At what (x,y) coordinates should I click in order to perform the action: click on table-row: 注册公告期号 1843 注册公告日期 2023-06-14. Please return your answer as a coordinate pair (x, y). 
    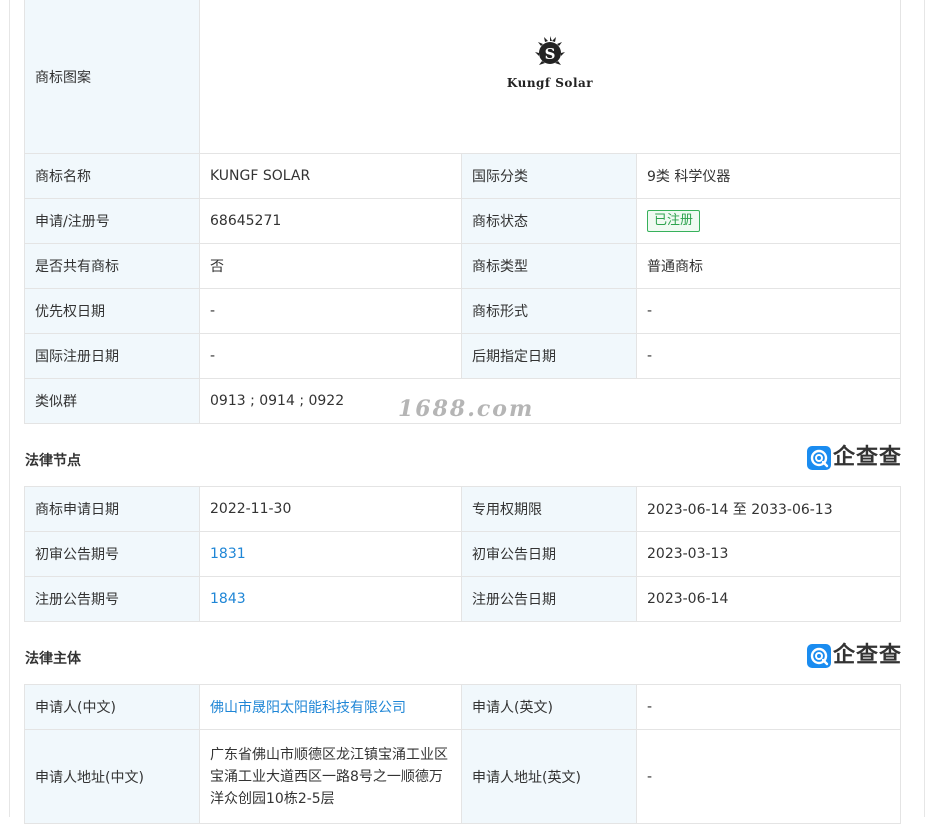
    Looking at the image, I should click on (462, 599).